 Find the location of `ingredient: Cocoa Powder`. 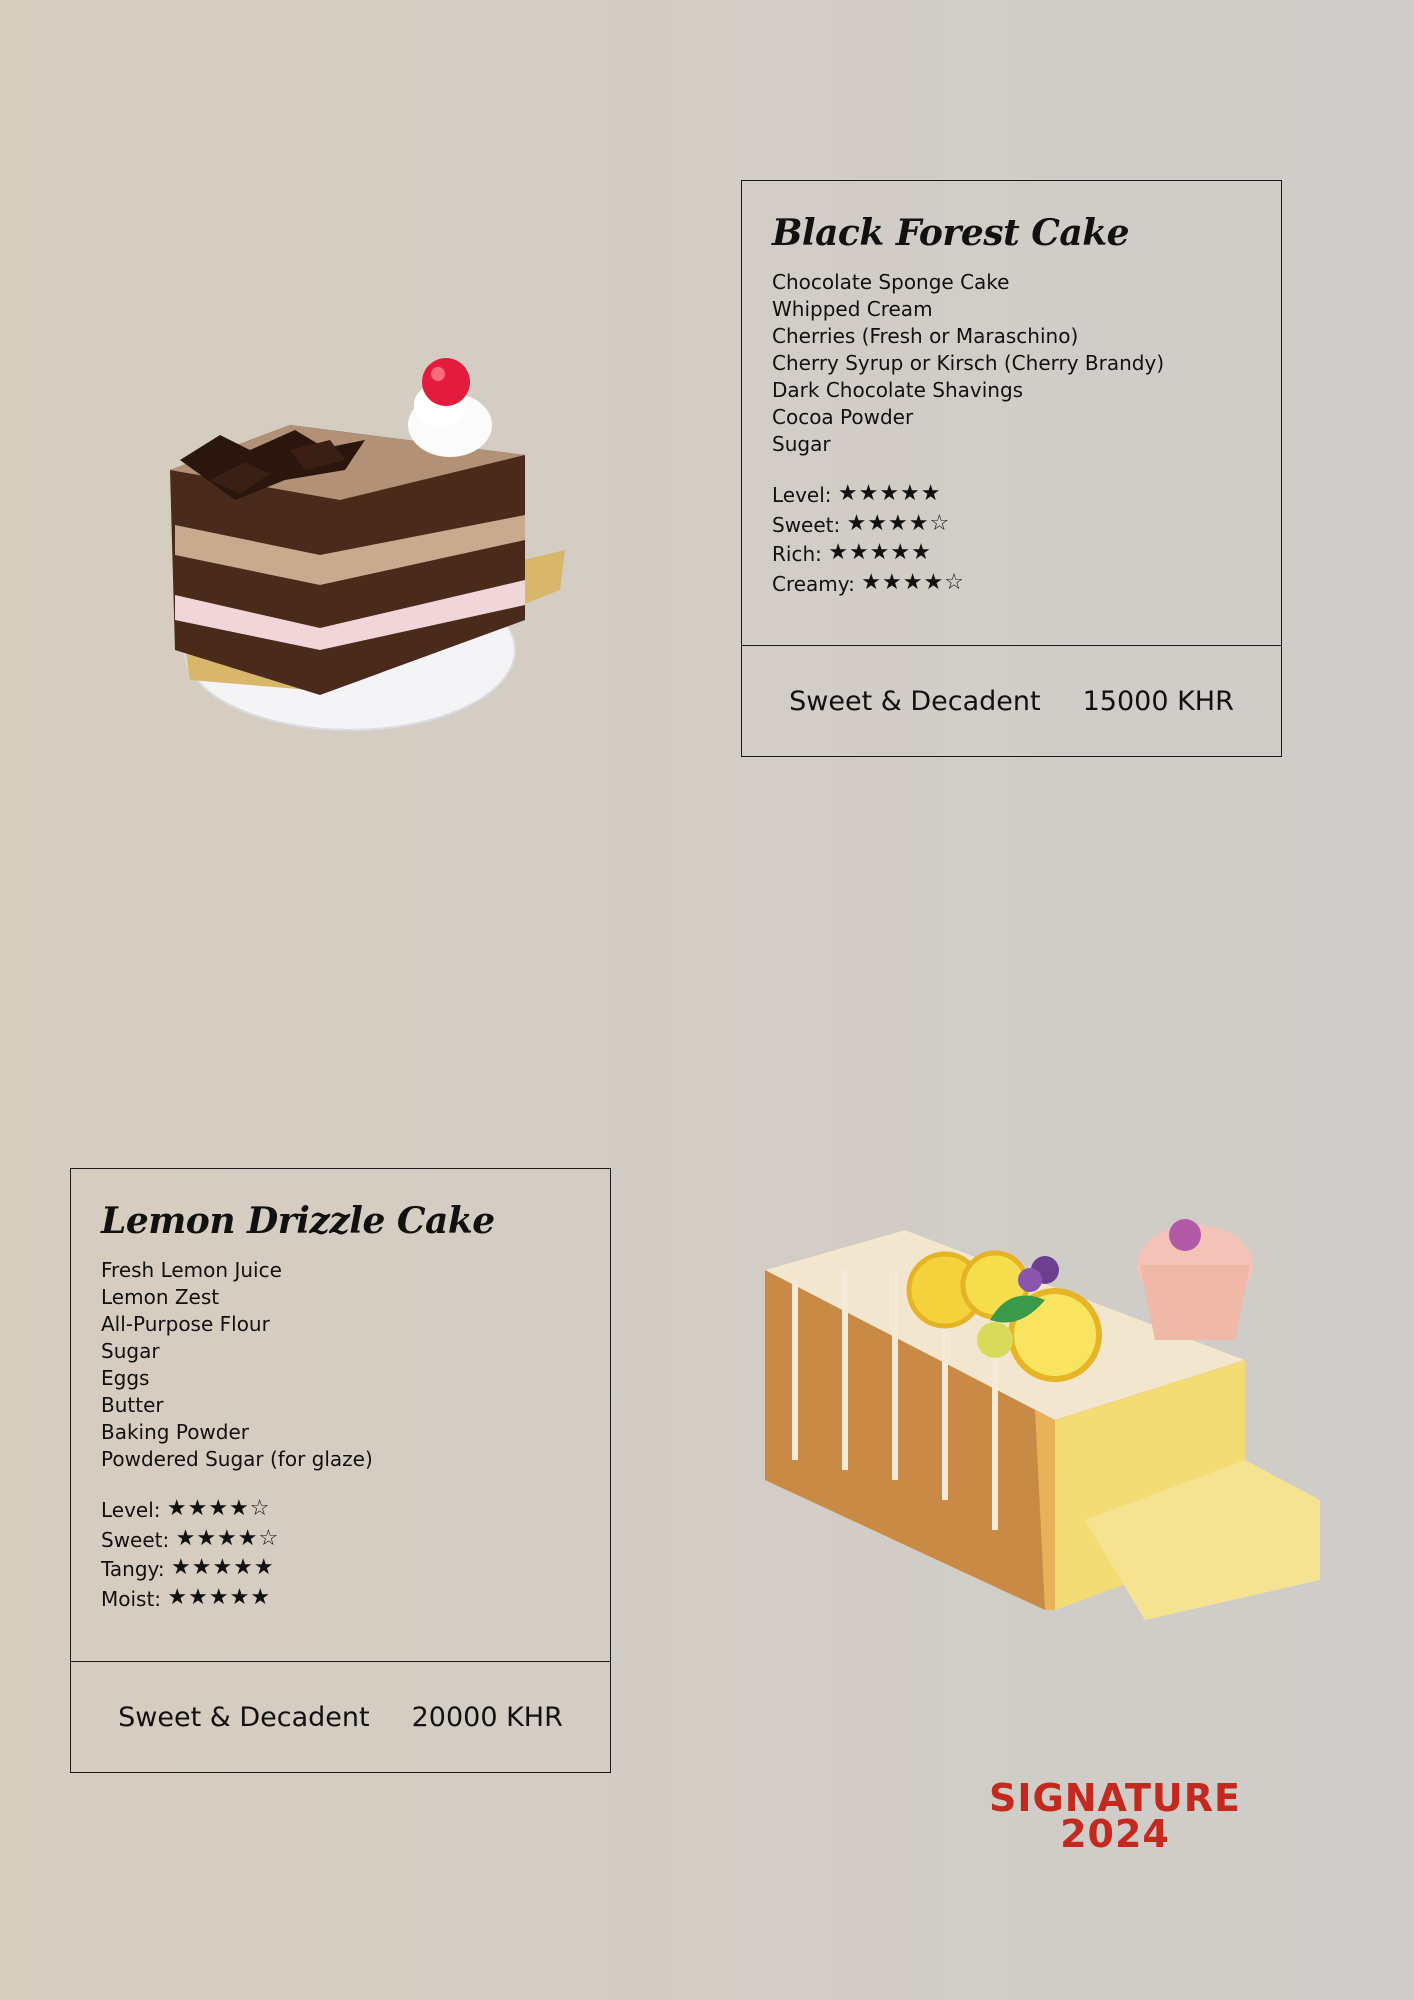

ingredient: Cocoa Powder is located at coordinates (843, 417).